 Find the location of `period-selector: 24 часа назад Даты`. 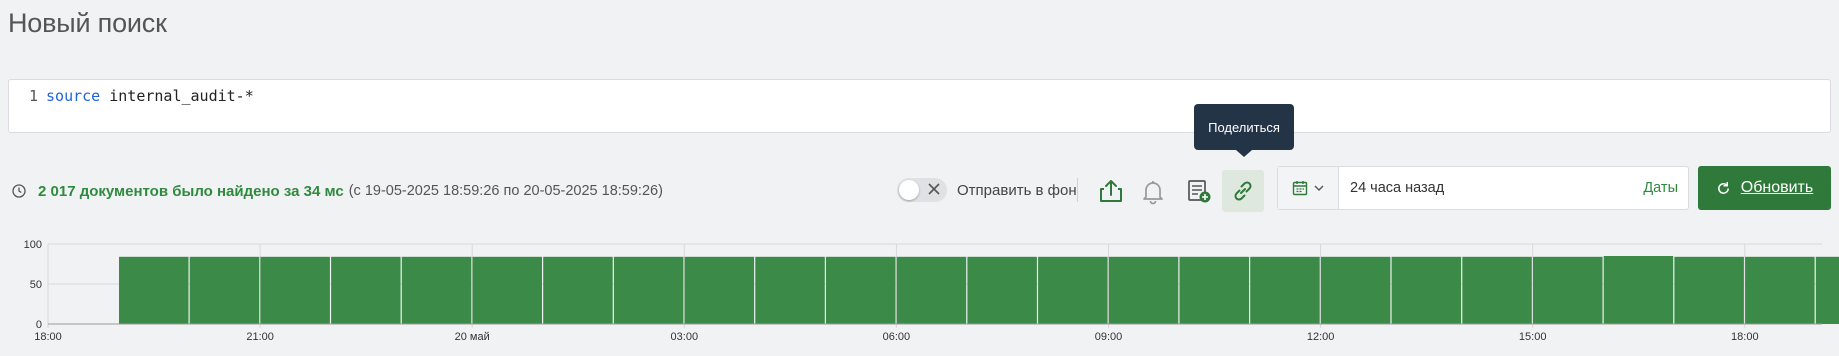

period-selector: 24 часа назад Даты is located at coordinates (1483, 188).